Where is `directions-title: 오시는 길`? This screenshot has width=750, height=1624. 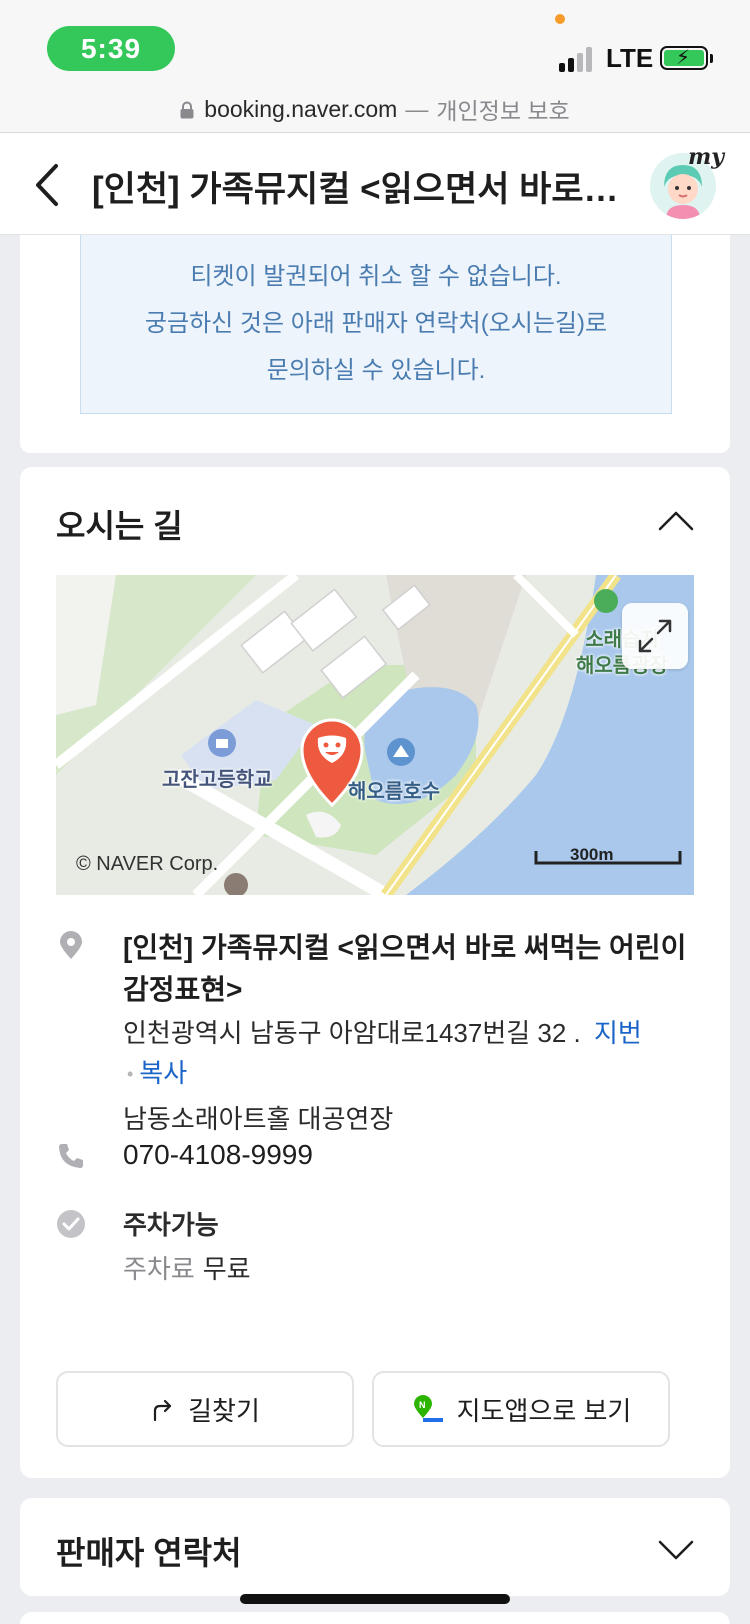 directions-title: 오시는 길 is located at coordinates (119, 526).